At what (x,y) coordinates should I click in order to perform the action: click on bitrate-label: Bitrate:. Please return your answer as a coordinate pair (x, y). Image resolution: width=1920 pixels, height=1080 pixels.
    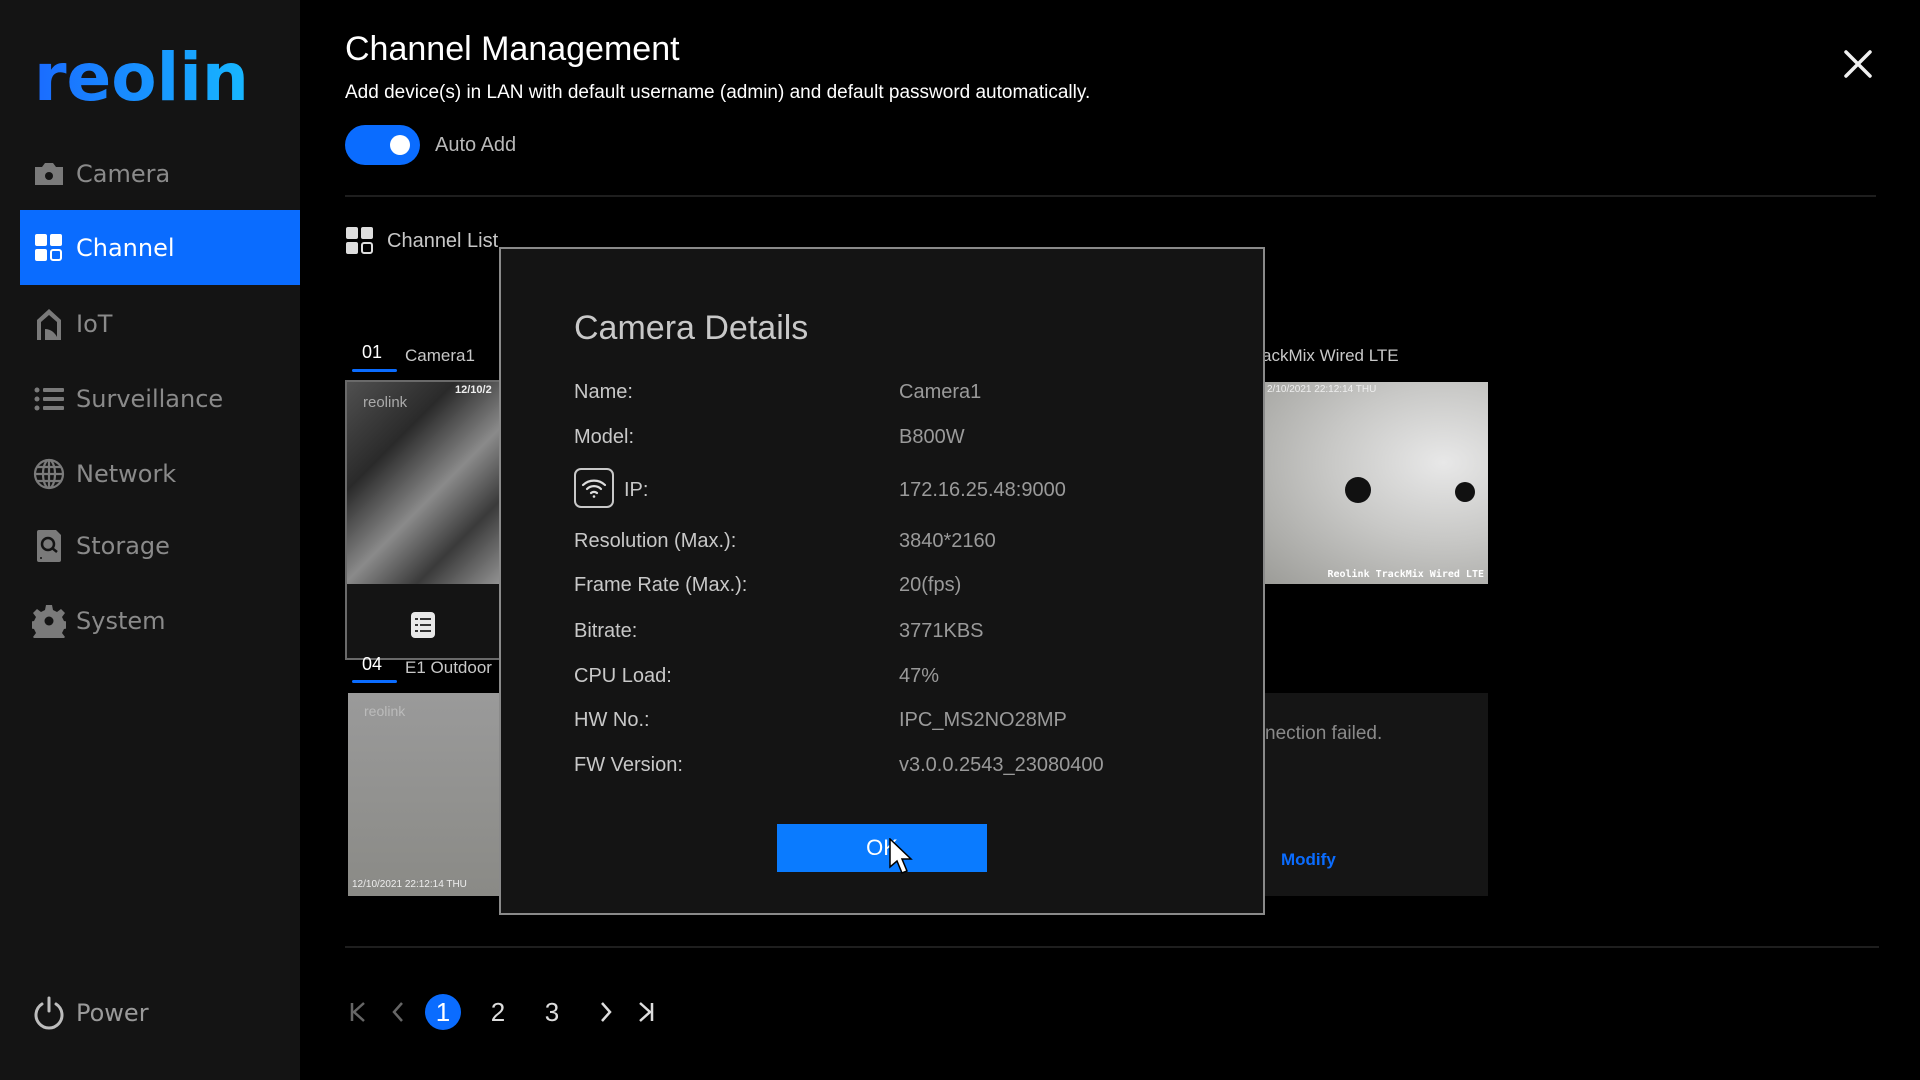
    Looking at the image, I should click on (606, 631).